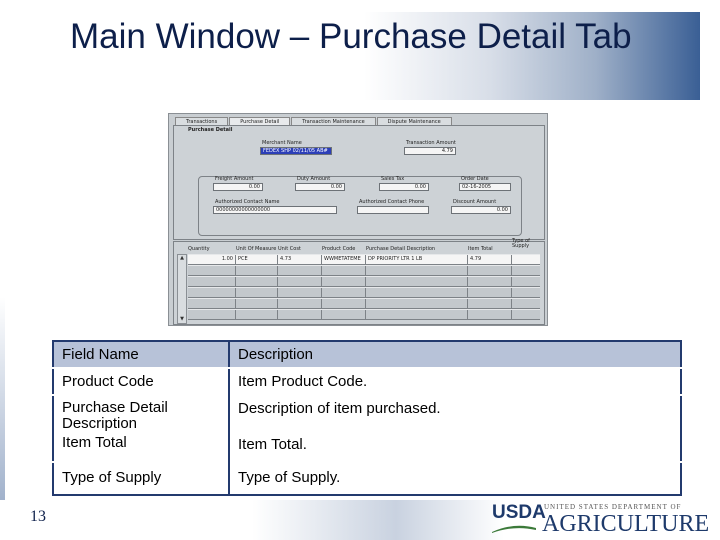 The height and width of the screenshot is (540, 720). What do you see at coordinates (296, 151) in the screenshot?
I see `merchant-name-field: FEDEX SHP 02/11/05 AB#` at bounding box center [296, 151].